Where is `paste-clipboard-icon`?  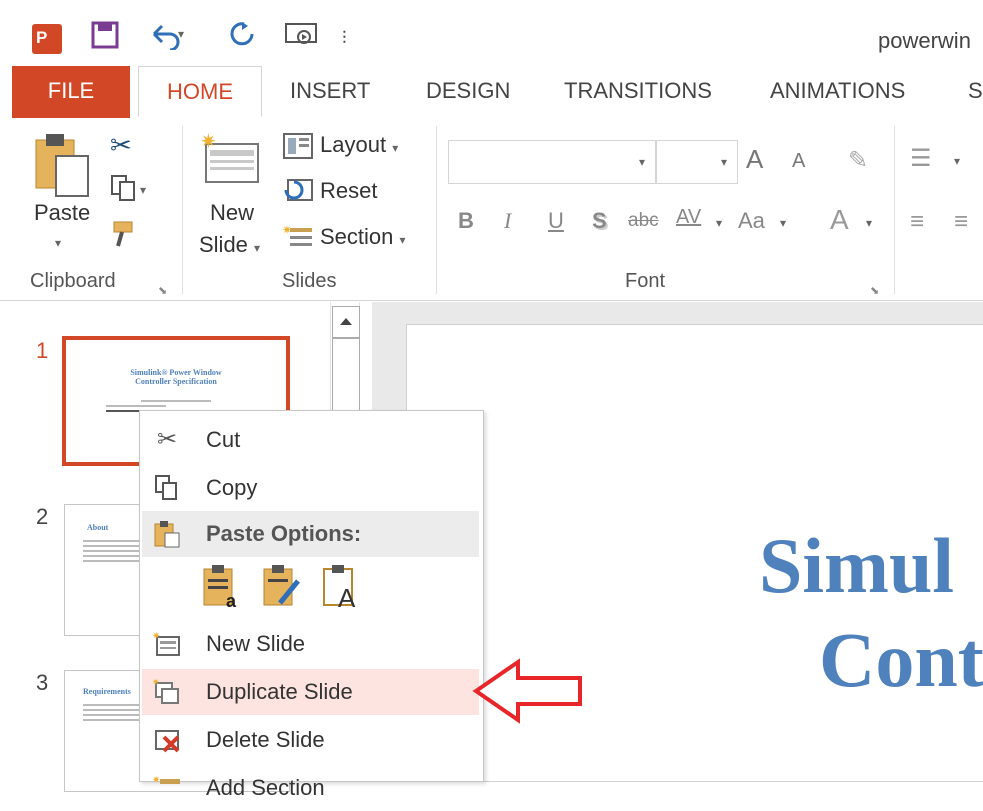 paste-clipboard-icon is located at coordinates (167, 534).